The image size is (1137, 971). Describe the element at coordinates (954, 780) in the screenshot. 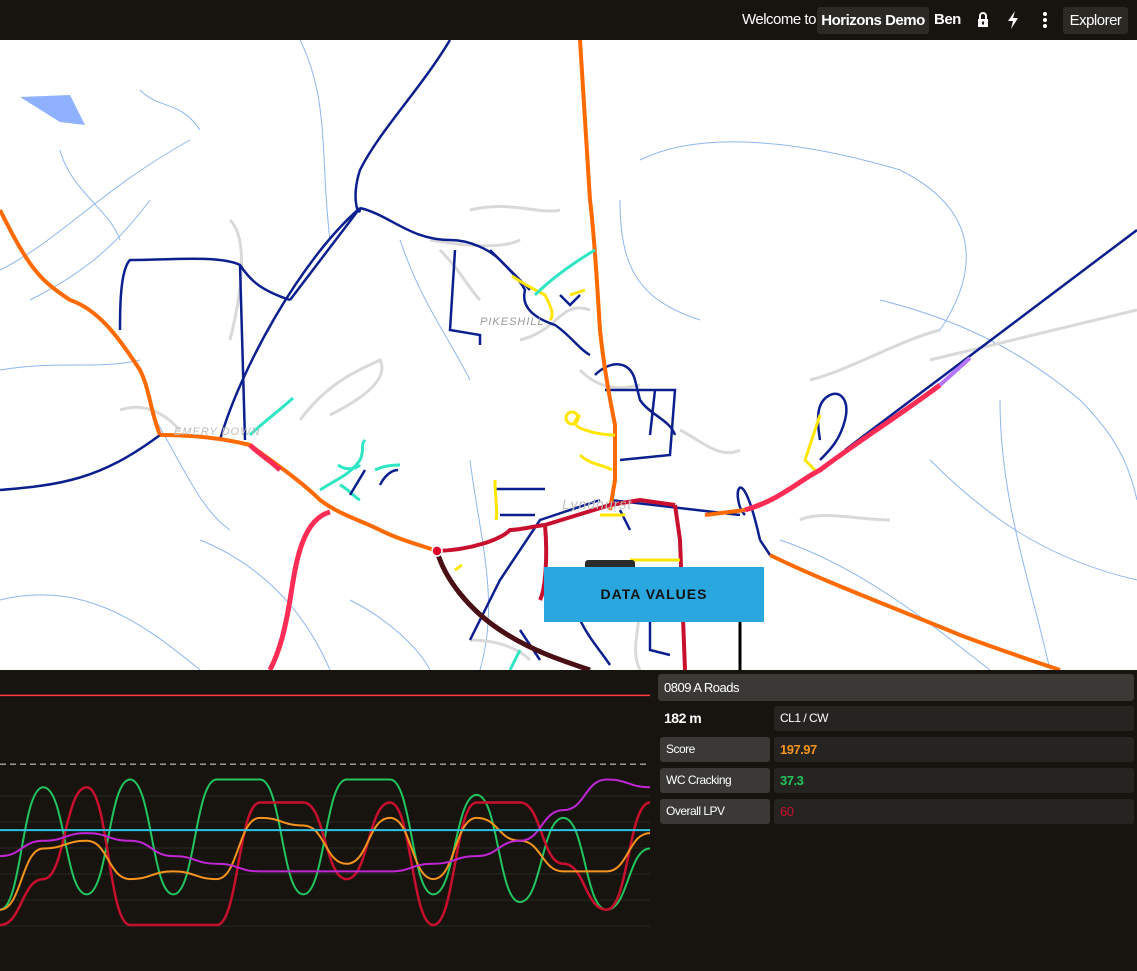

I see `wc-cracking-value: 37.3` at that location.